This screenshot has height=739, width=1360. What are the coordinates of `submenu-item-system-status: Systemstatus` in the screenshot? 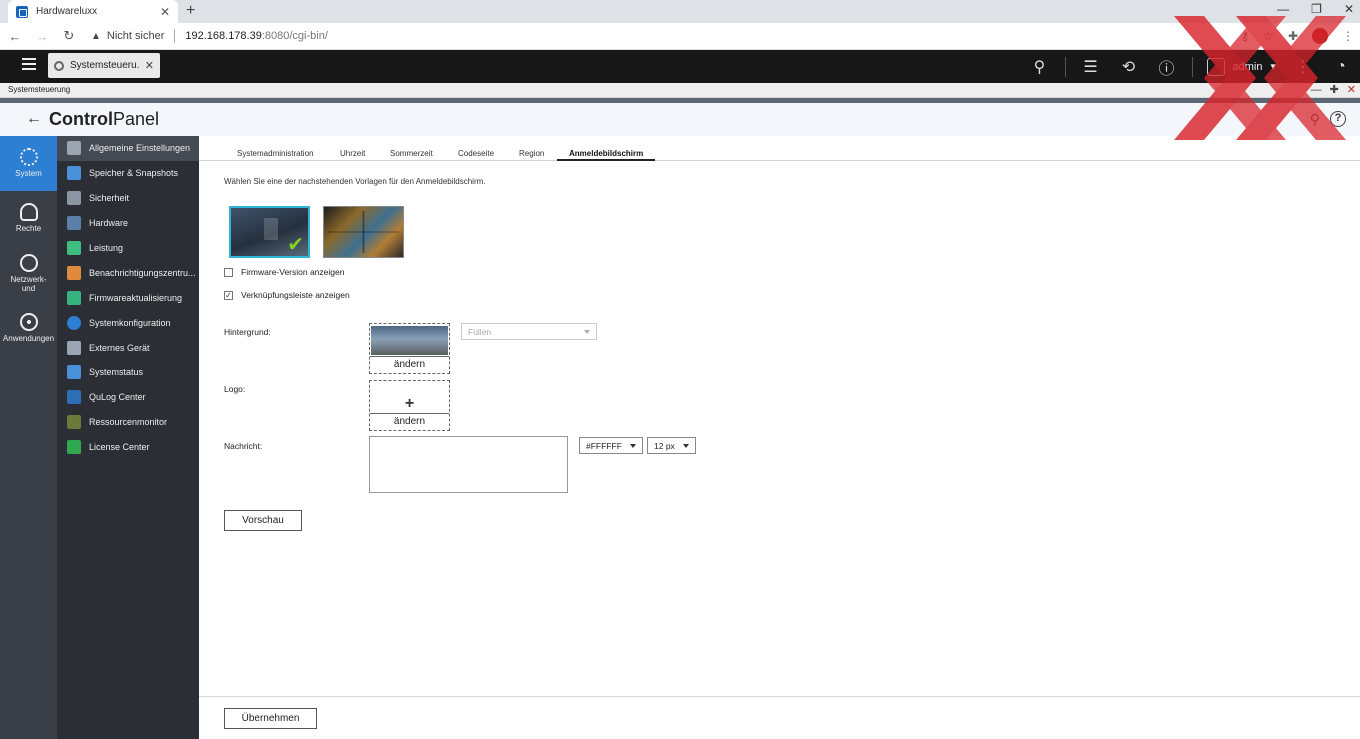 It's located at (128, 372).